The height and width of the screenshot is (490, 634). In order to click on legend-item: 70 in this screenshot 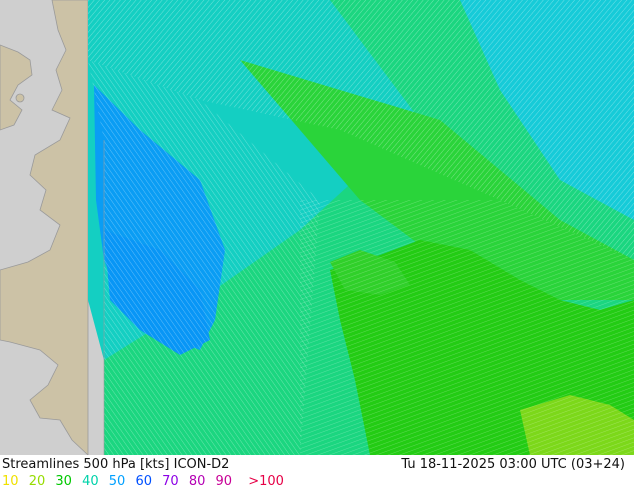, I will do `click(170, 481)`.